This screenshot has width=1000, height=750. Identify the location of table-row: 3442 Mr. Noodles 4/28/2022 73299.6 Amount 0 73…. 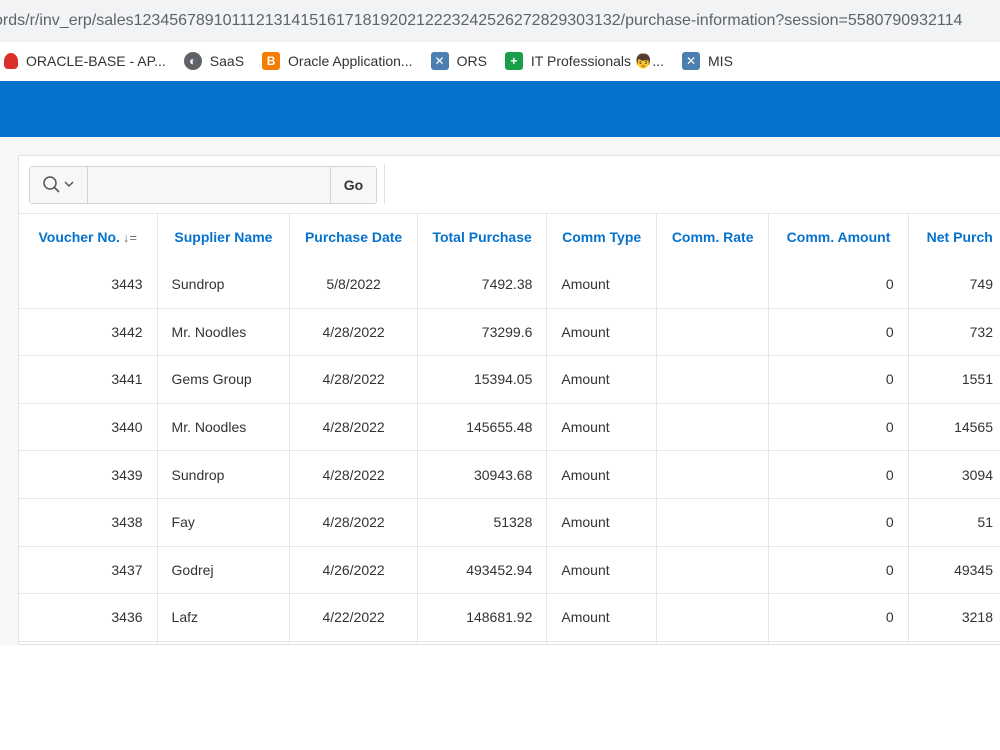
(509, 331).